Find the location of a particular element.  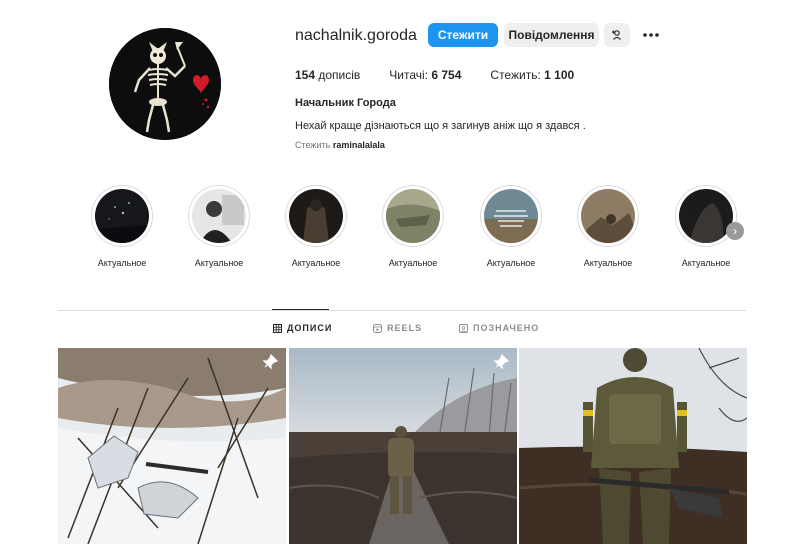

jolly-roger-skeleton-image is located at coordinates (165, 84).